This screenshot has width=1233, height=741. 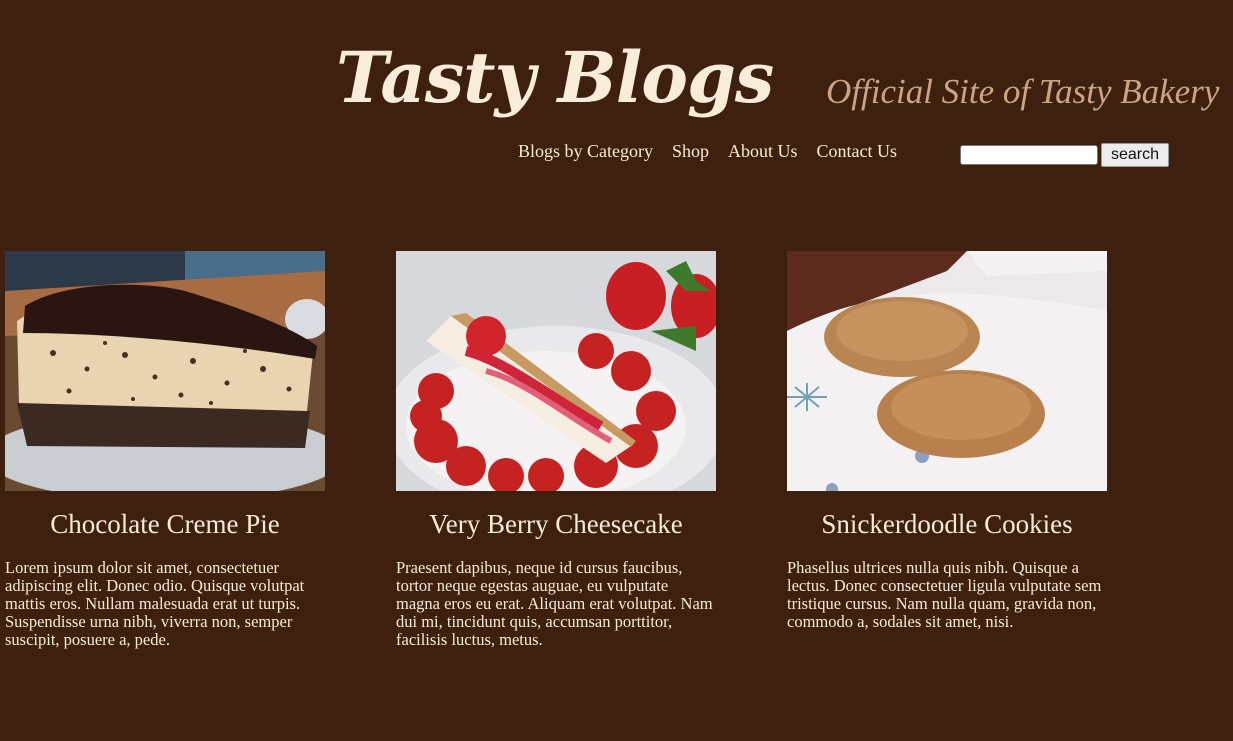 What do you see at coordinates (947, 515) in the screenshot?
I see `post-title: Snickerdoodle Cookies` at bounding box center [947, 515].